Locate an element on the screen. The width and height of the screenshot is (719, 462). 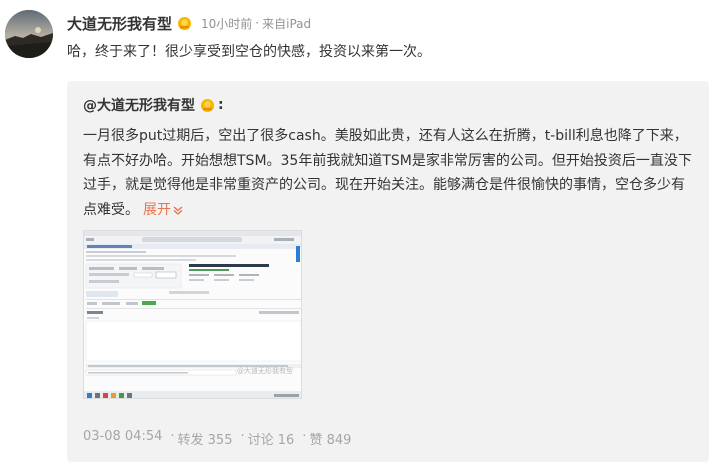
post-source: 来自iPad is located at coordinates (287, 23).